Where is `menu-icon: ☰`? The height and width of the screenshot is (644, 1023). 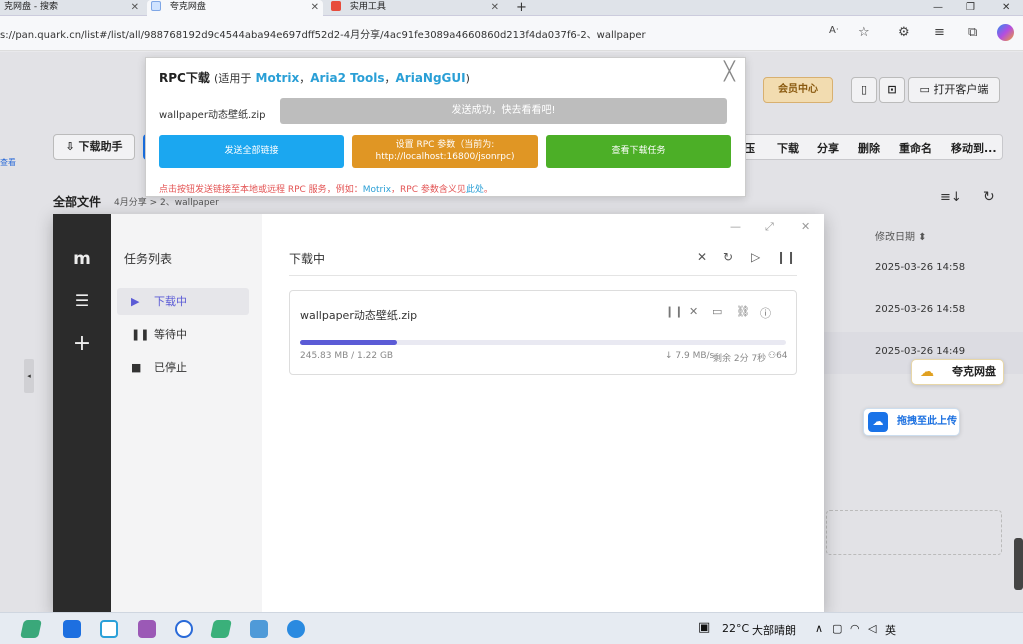
menu-icon: ☰ is located at coordinates (82, 300).